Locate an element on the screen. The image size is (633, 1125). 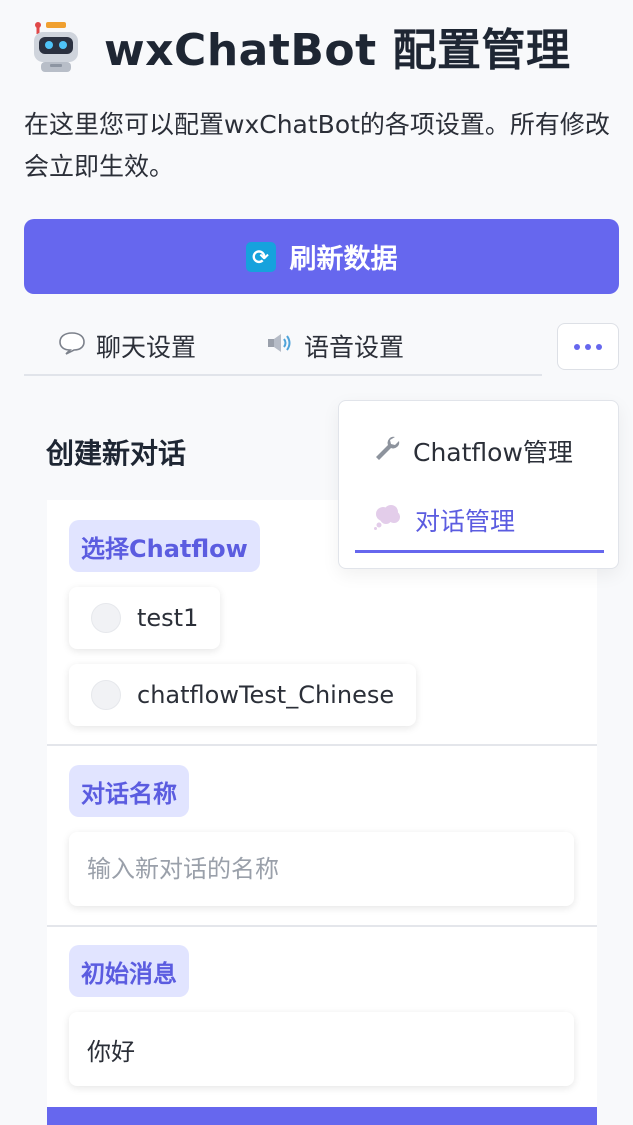
tab-voice-settings: 语音设置 is located at coordinates (335, 346).